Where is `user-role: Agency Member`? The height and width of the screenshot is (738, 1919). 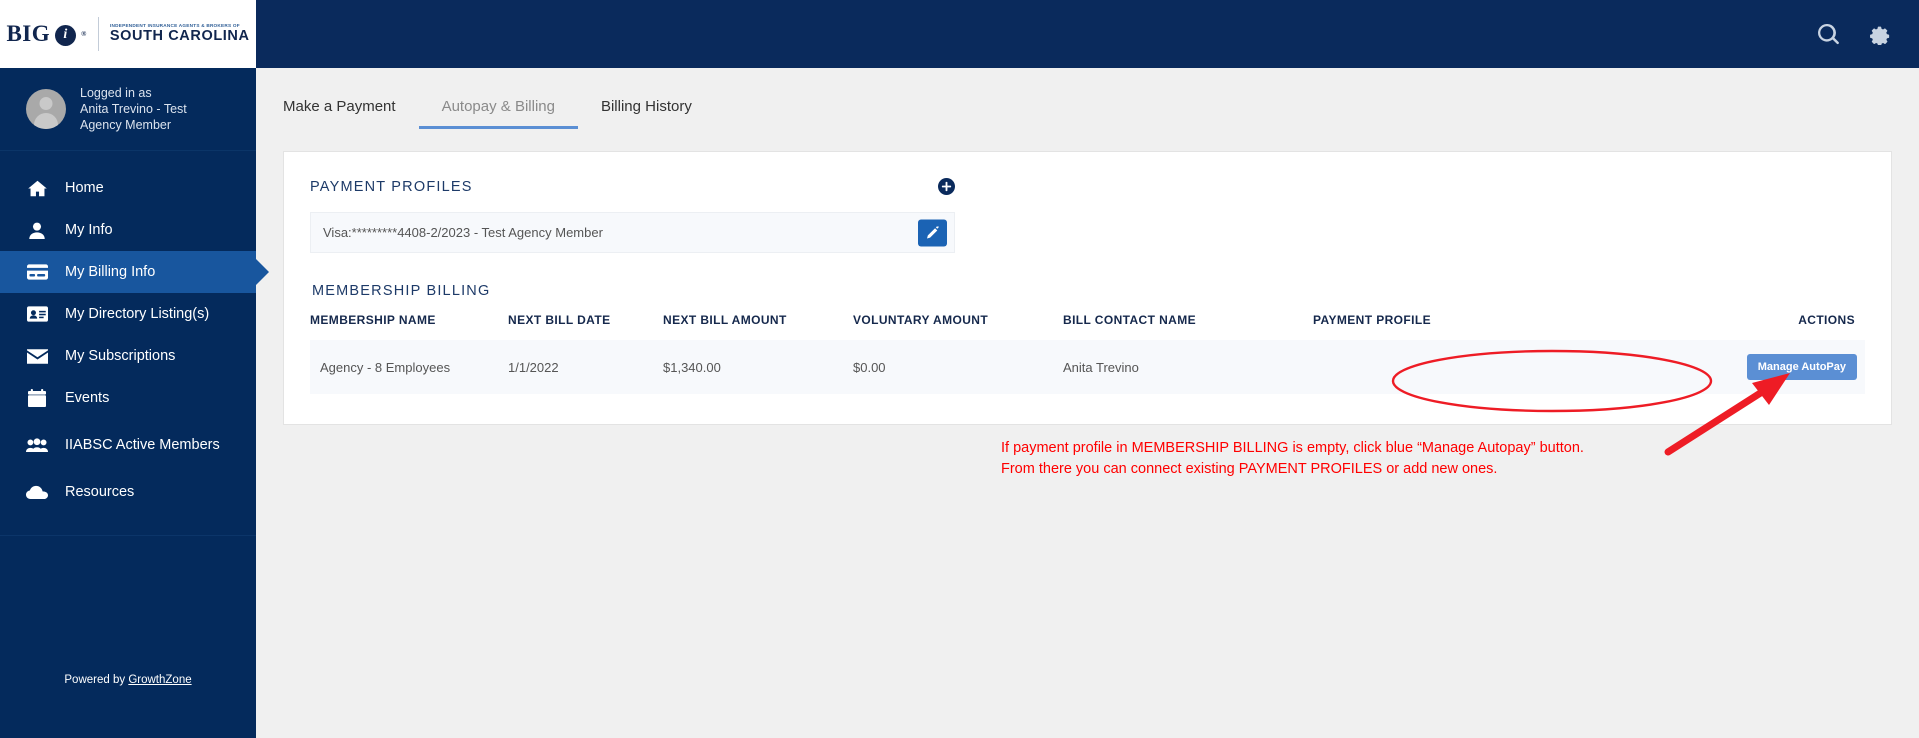 user-role: Agency Member is located at coordinates (126, 125).